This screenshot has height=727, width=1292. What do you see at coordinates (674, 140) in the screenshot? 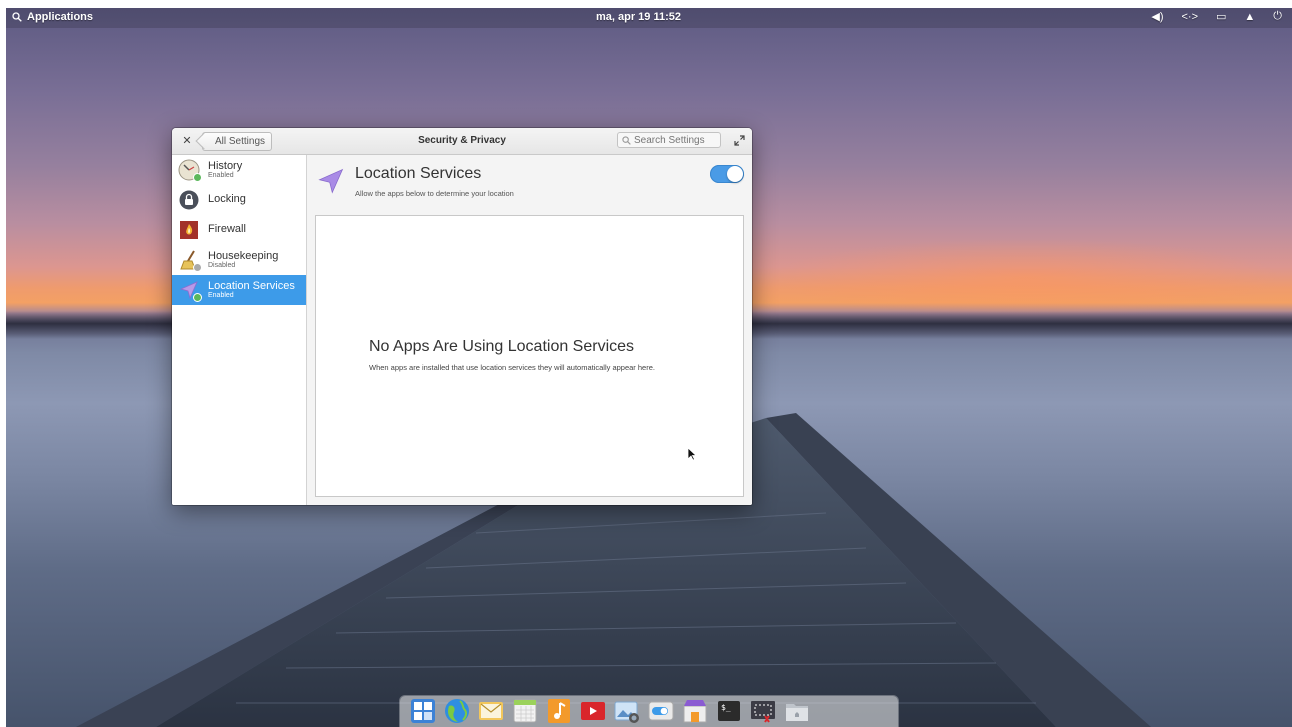
I see `search-settings-input` at bounding box center [674, 140].